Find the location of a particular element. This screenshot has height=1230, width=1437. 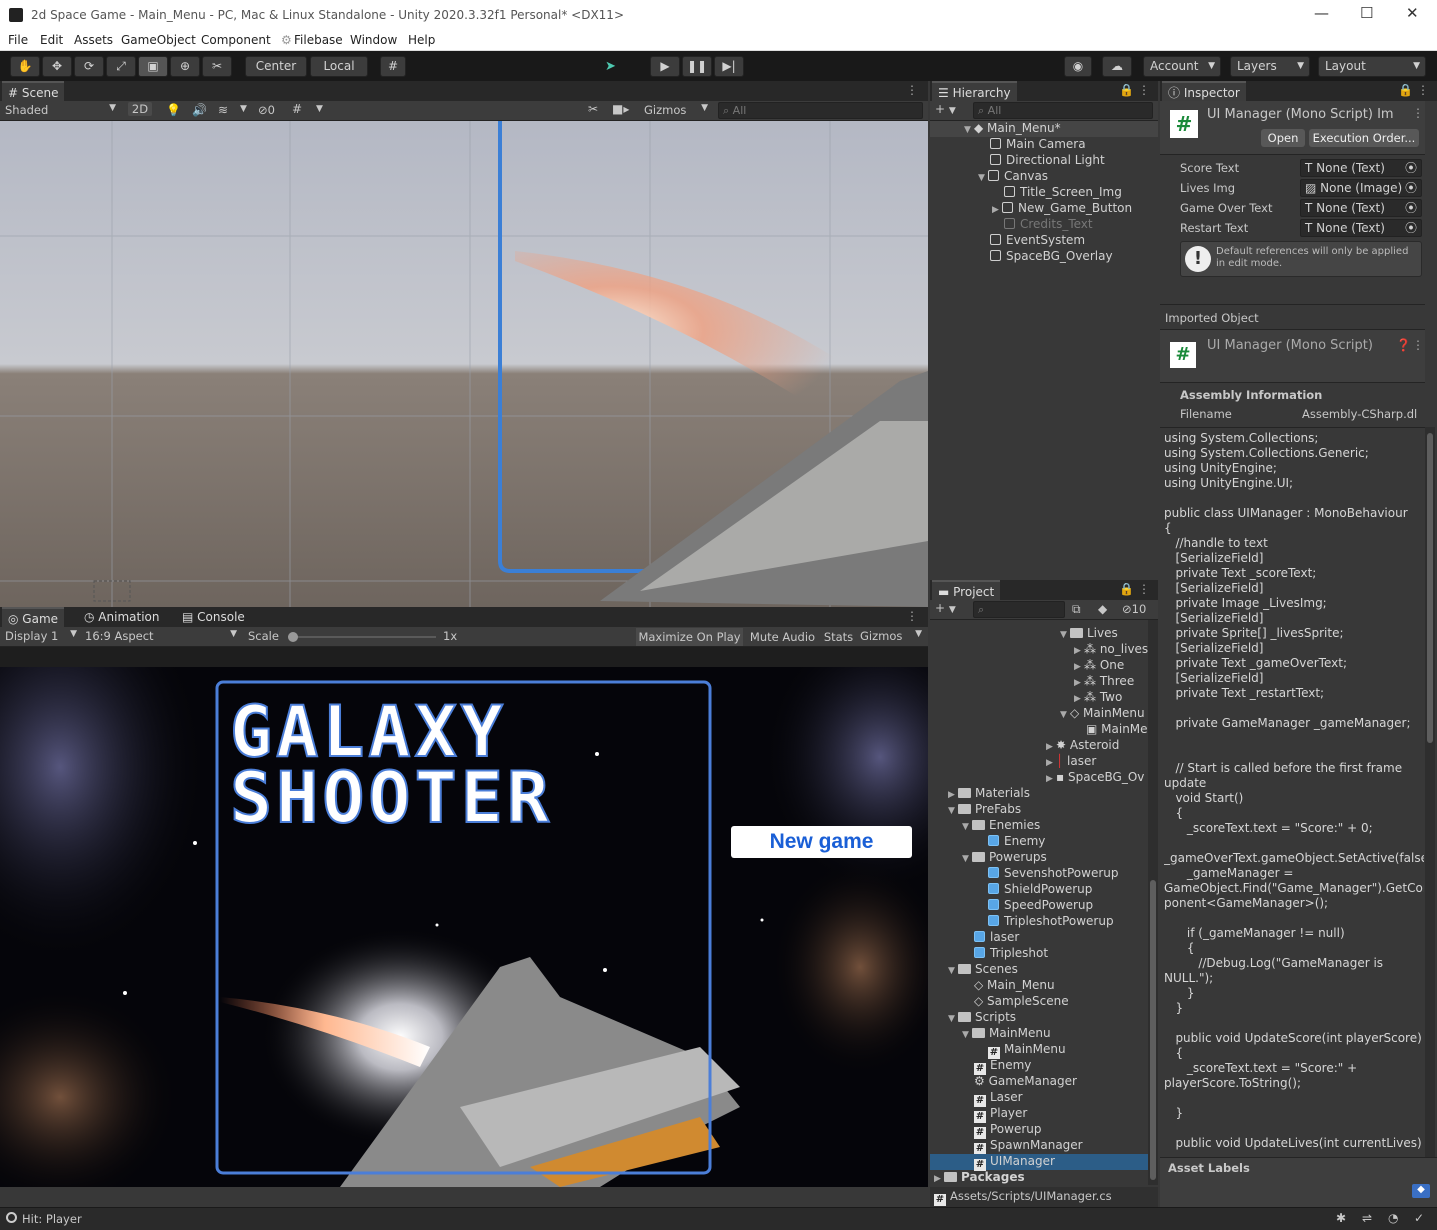

project-item: ▶ ⁂ One is located at coordinates (1099, 665).